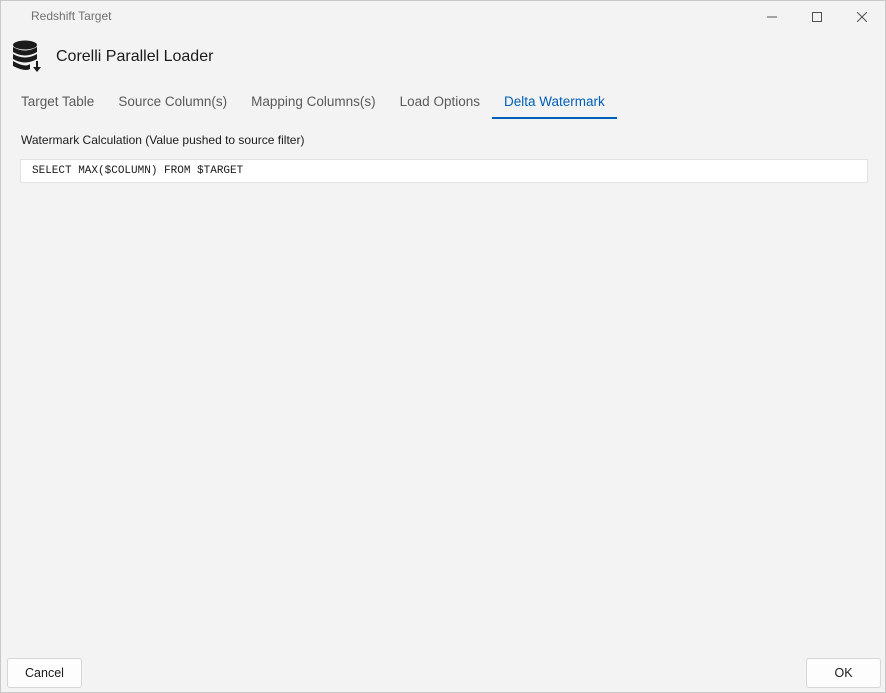  What do you see at coordinates (443, 17) in the screenshot?
I see `title-bar: Redshift Target` at bounding box center [443, 17].